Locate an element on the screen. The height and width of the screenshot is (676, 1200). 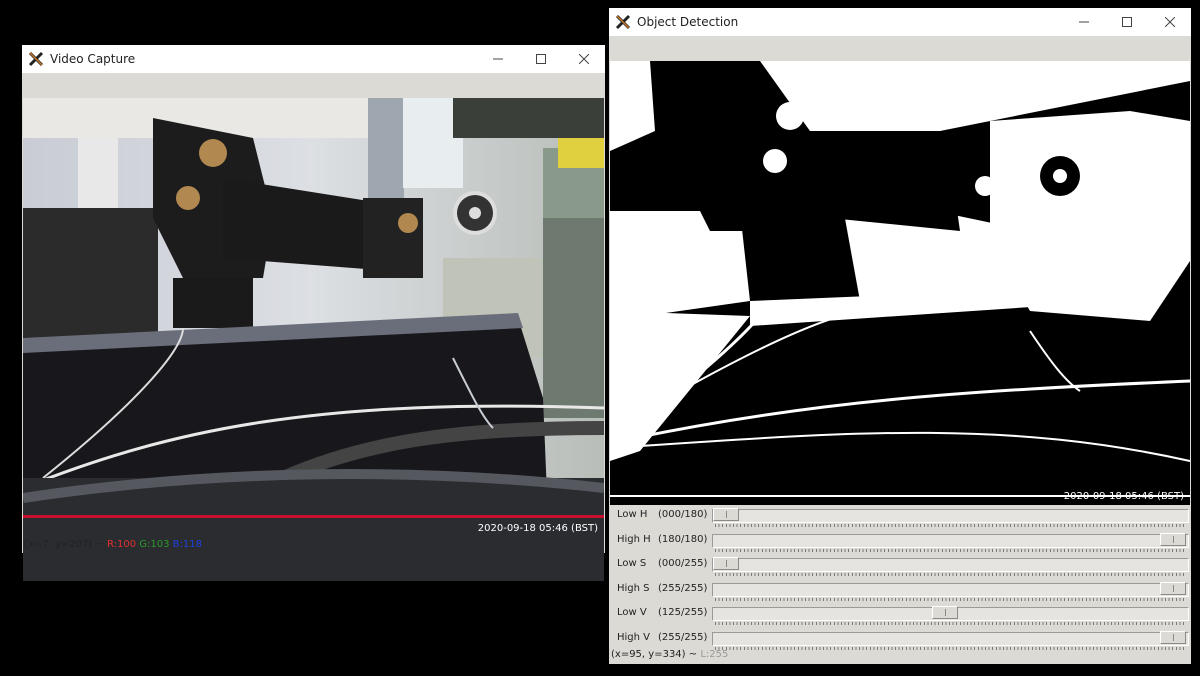
blue-value: B:118 is located at coordinates (187, 544).